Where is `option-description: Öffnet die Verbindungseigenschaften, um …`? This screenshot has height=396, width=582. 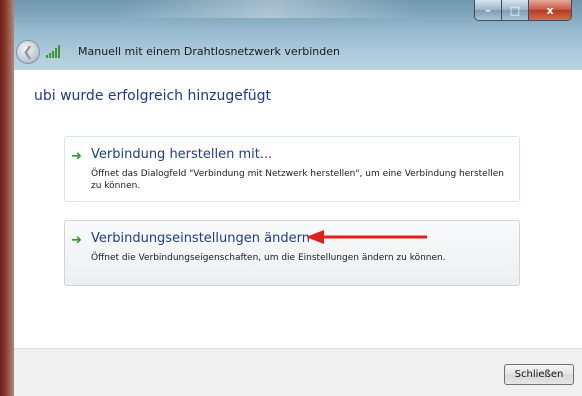 option-description: Öffnet die Verbindungseigenschaften, um … is located at coordinates (268, 258).